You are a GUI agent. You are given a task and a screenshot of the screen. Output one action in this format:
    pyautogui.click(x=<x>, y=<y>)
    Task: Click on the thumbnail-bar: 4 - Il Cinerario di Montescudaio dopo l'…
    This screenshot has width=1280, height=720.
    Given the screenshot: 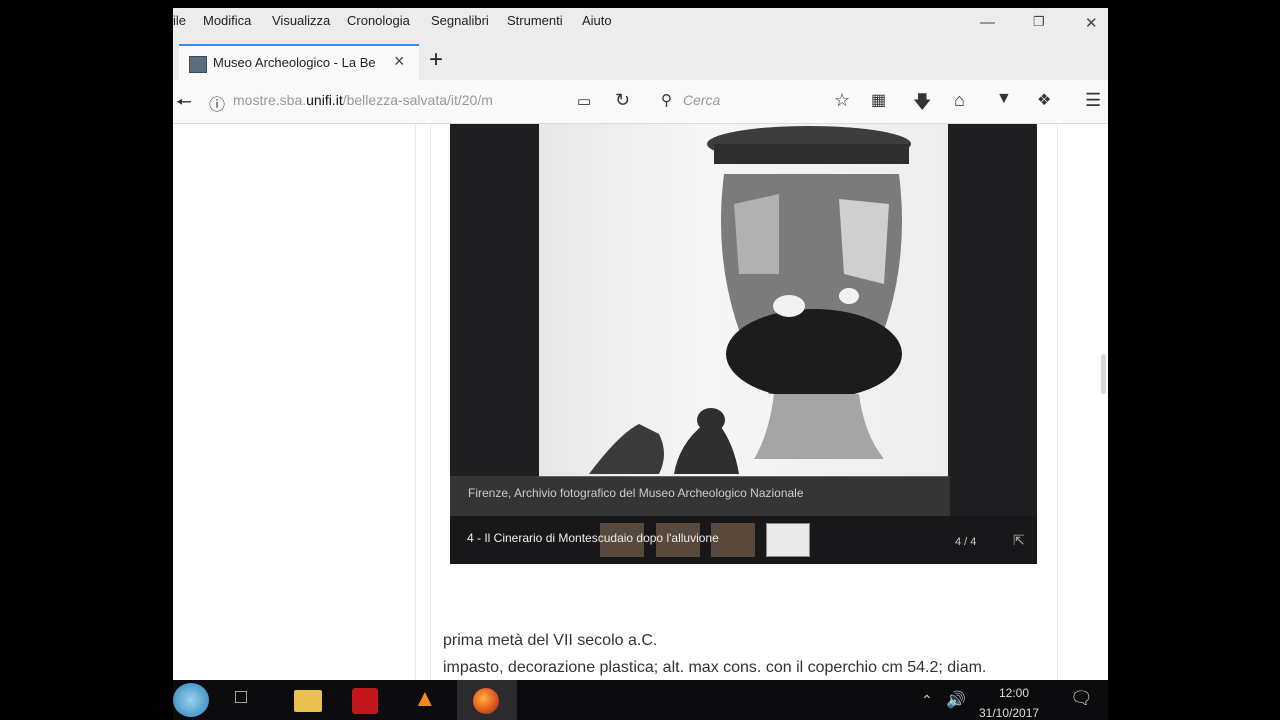 What is the action you would take?
    pyautogui.click(x=743, y=540)
    